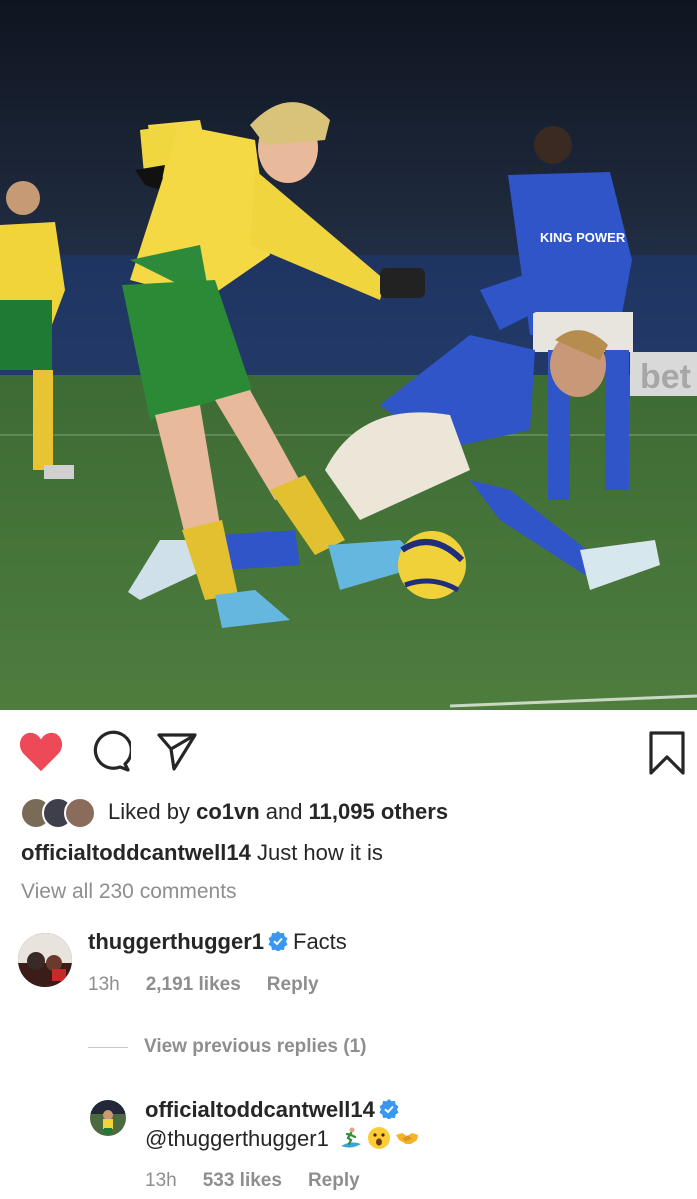  I want to click on football, so click(432, 565).